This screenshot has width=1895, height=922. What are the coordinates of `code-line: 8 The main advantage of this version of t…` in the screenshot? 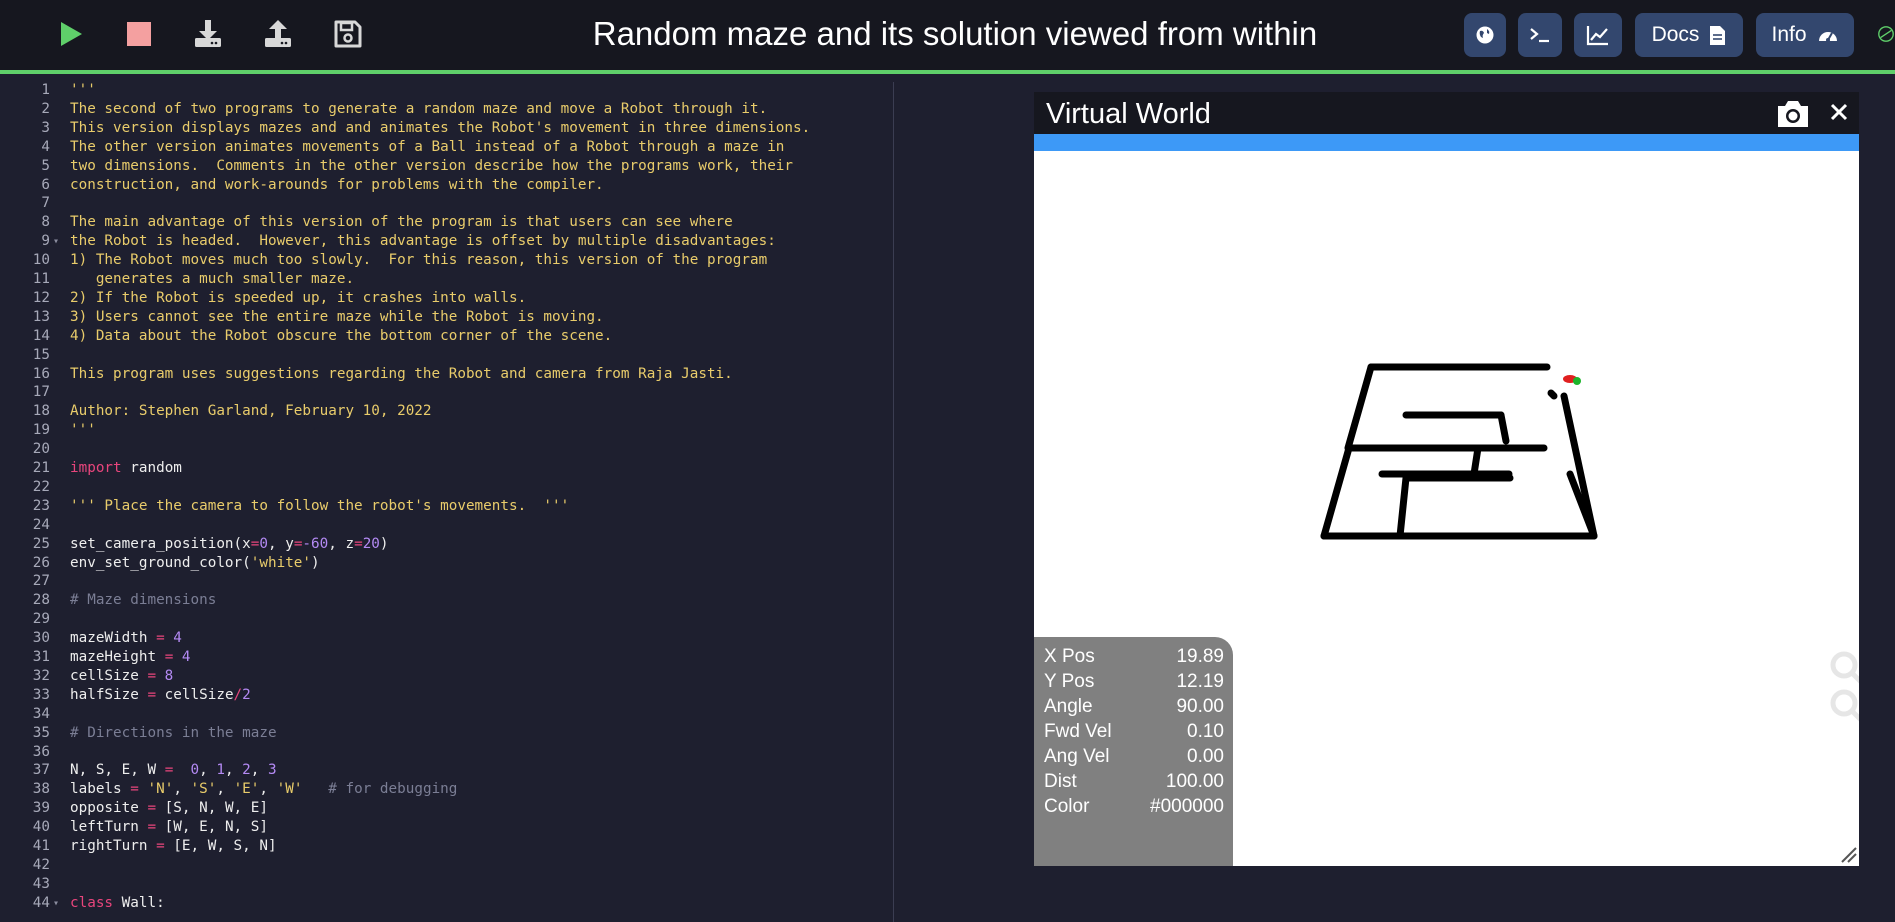 It's located at (446, 222).